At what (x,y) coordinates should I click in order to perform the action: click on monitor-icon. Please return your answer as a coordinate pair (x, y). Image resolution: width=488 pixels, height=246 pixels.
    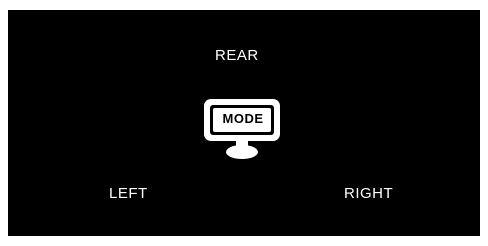
    Looking at the image, I should click on (242, 129).